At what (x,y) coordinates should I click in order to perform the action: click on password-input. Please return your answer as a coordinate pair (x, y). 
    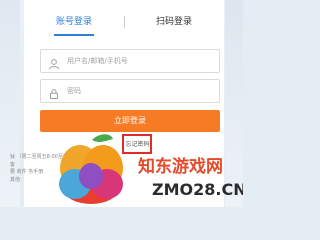
    Looking at the image, I should click on (142, 91).